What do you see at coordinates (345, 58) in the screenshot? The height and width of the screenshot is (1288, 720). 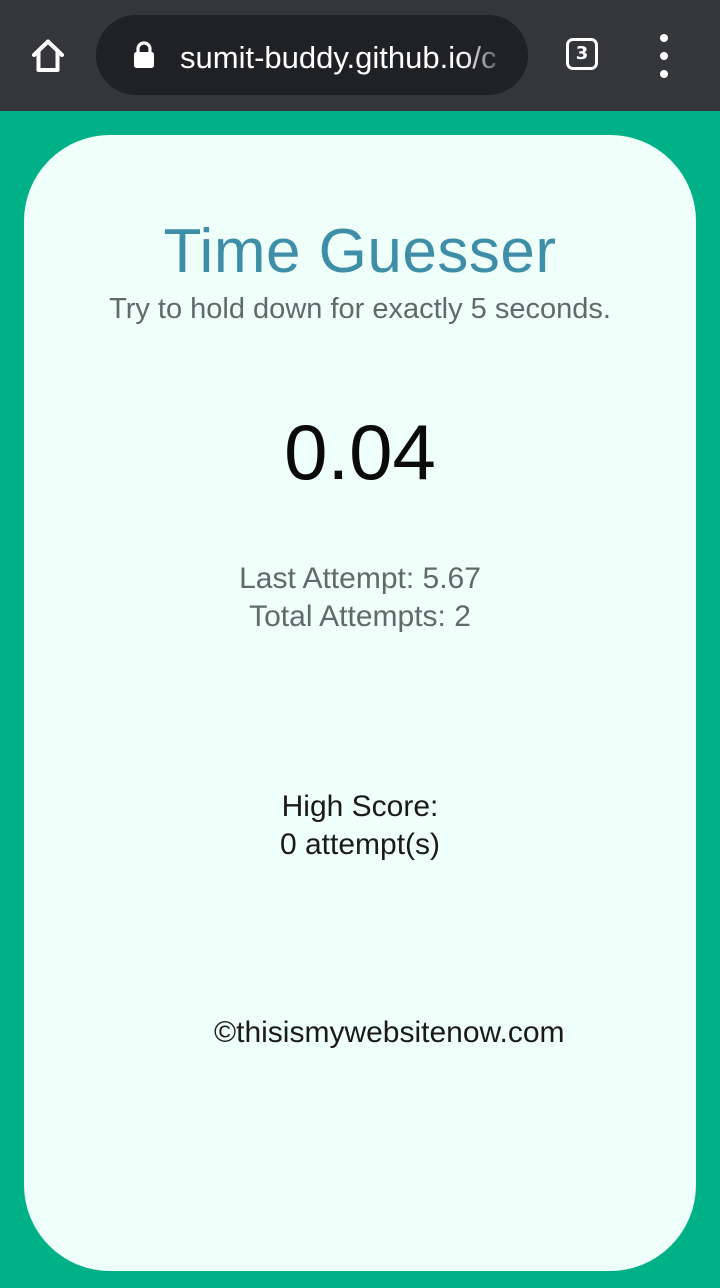 I see `url-text: sumit-buddy.github.io/c` at bounding box center [345, 58].